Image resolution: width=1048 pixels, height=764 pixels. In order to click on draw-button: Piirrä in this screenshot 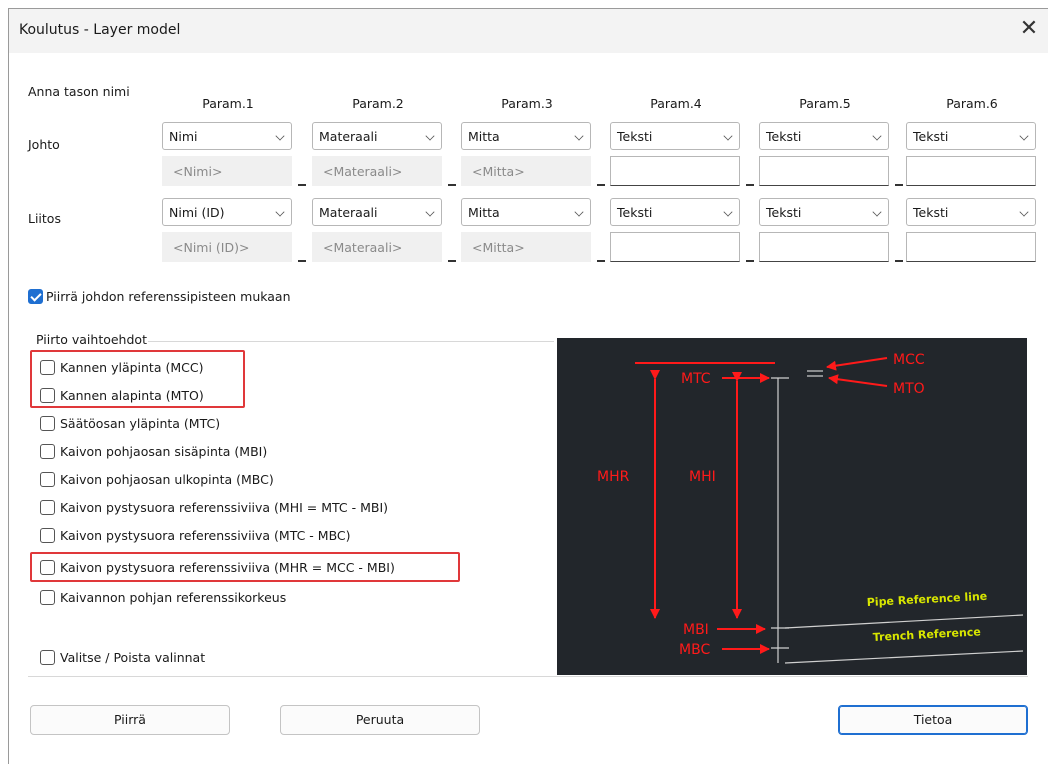, I will do `click(130, 720)`.